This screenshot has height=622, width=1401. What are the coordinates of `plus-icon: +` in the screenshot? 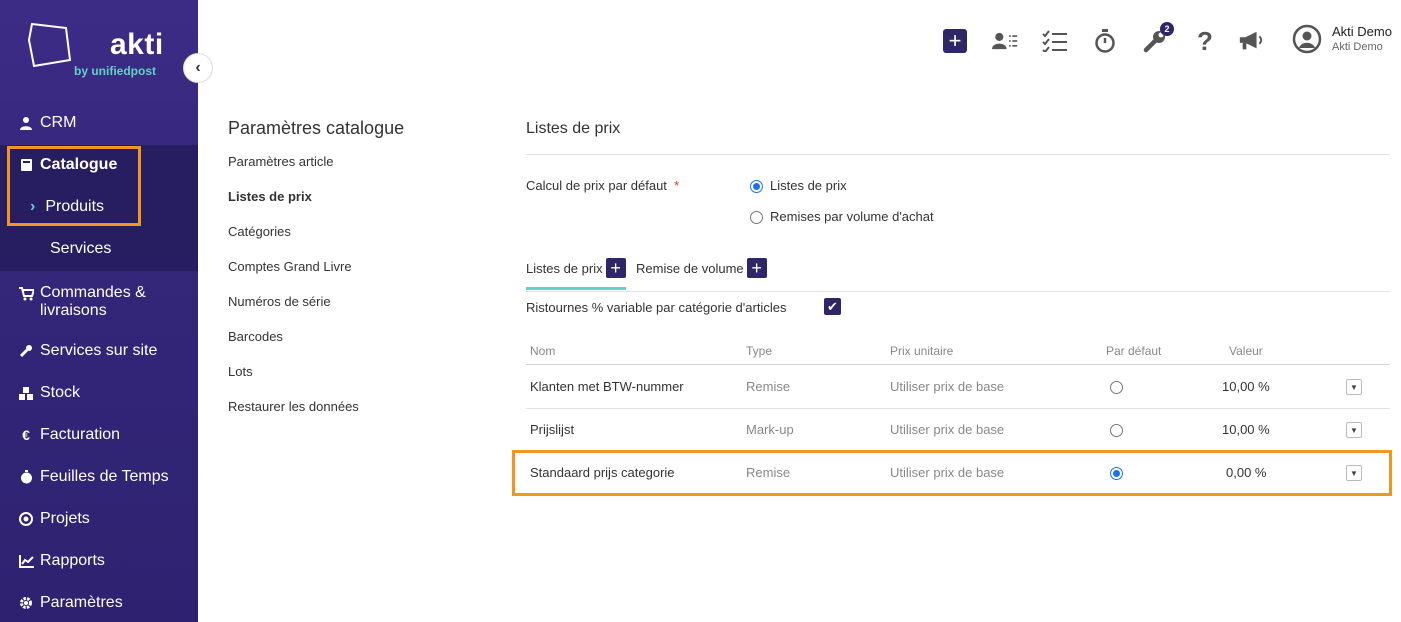 It's located at (955, 41).